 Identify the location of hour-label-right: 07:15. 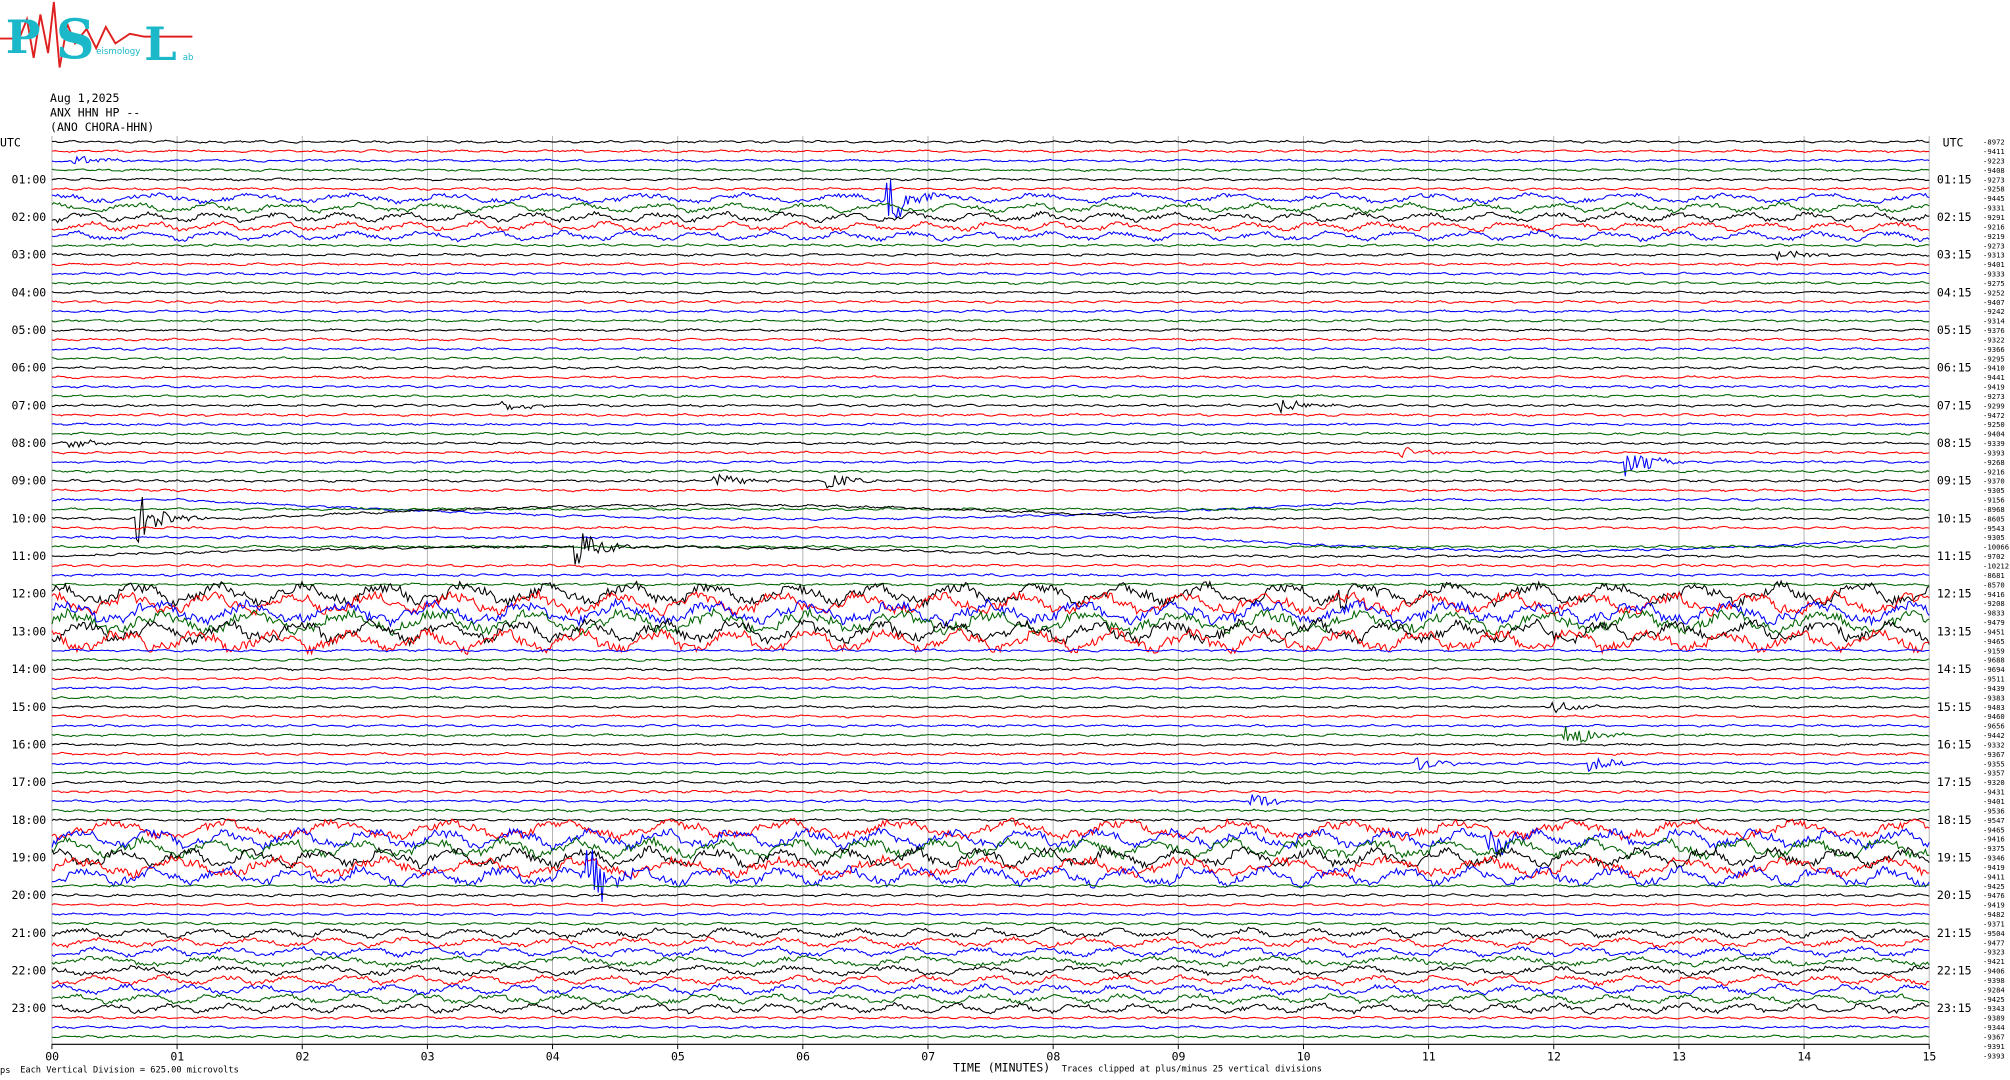
(1954, 405).